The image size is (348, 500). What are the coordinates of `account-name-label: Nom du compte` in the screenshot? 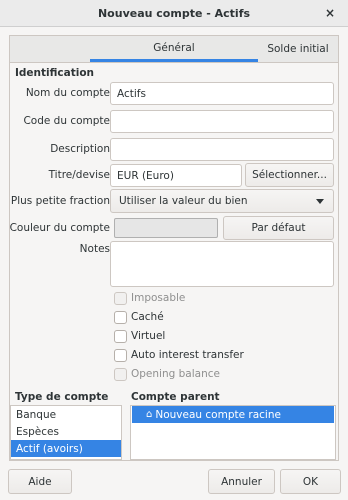 It's located at (67, 93).